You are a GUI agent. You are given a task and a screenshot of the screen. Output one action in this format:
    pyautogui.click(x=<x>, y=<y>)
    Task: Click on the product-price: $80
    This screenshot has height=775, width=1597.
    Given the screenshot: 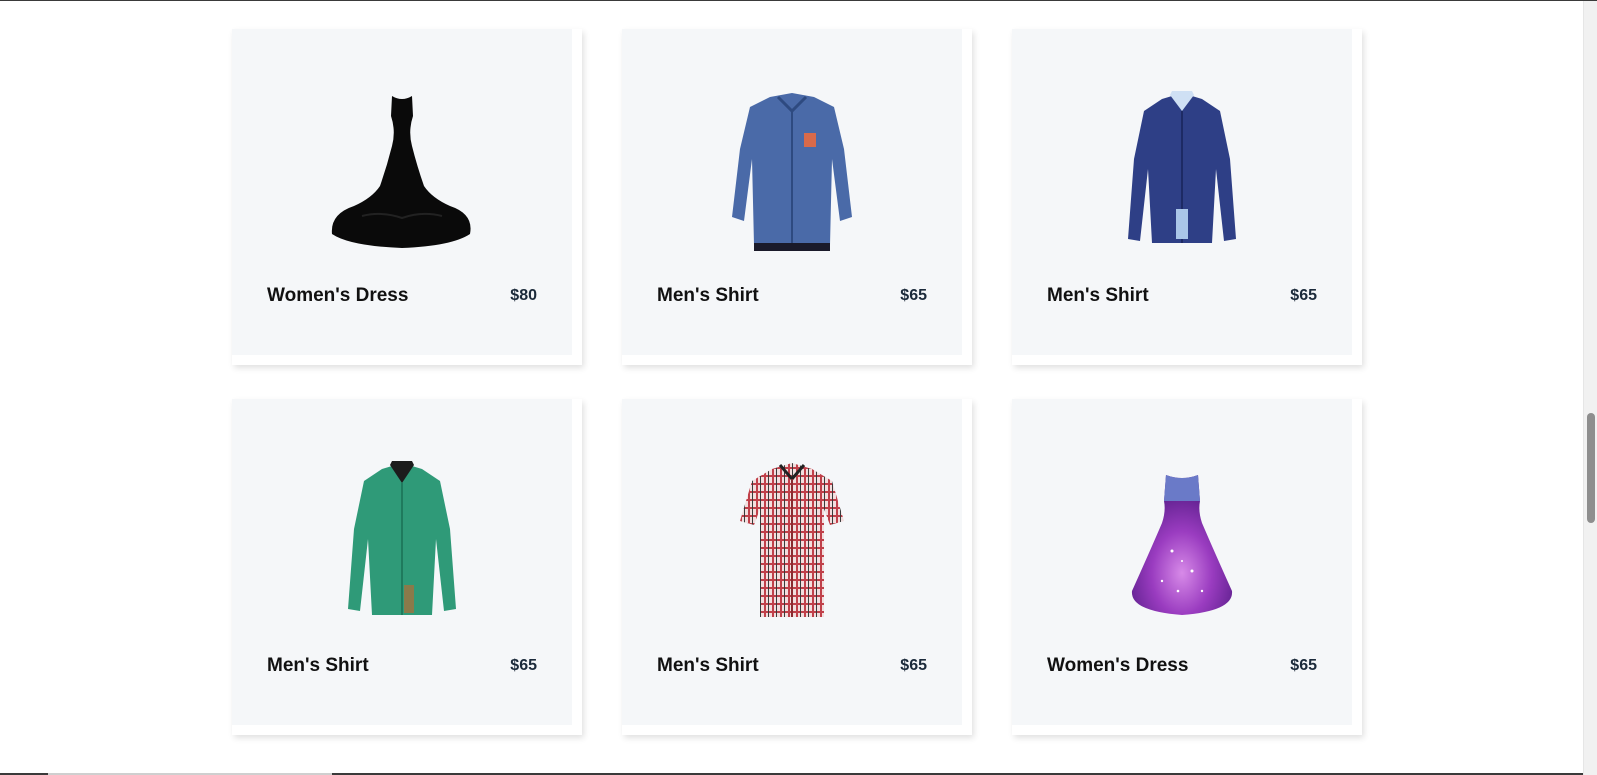 What is the action you would take?
    pyautogui.click(x=523, y=295)
    